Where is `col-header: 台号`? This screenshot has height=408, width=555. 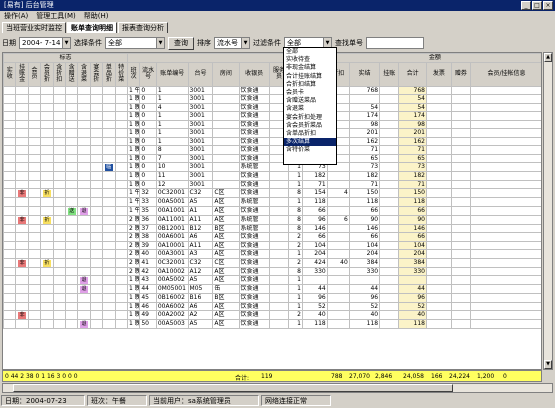
col-header: 台号 is located at coordinates (200, 74).